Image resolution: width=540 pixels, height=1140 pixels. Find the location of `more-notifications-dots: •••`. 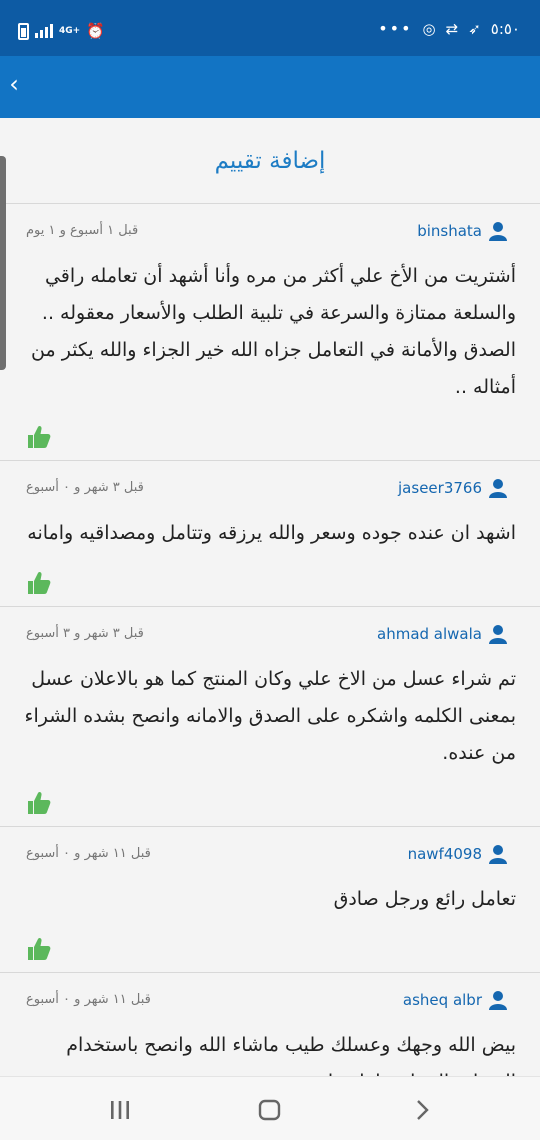

more-notifications-dots: ••• is located at coordinates (395, 28).